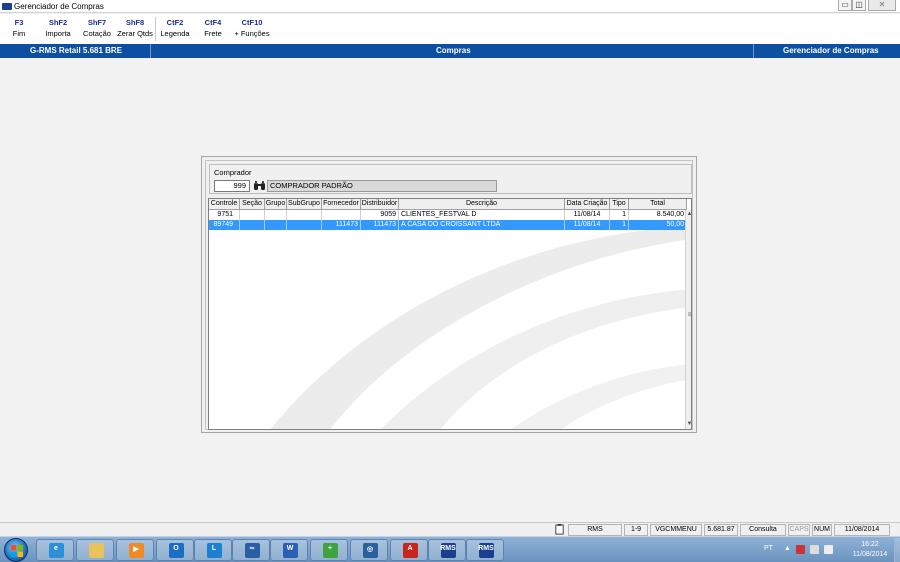 This screenshot has width=900, height=562. Describe the element at coordinates (135, 22) in the screenshot. I see `shortcut-key: ShF8` at that location.